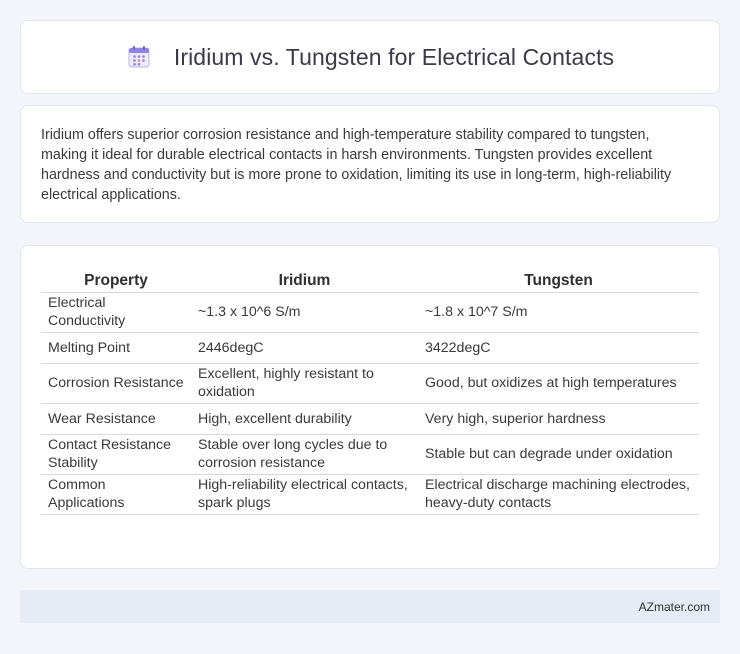 This screenshot has width=740, height=654. What do you see at coordinates (558, 279) in the screenshot?
I see `header-tungsten: Tungsten` at bounding box center [558, 279].